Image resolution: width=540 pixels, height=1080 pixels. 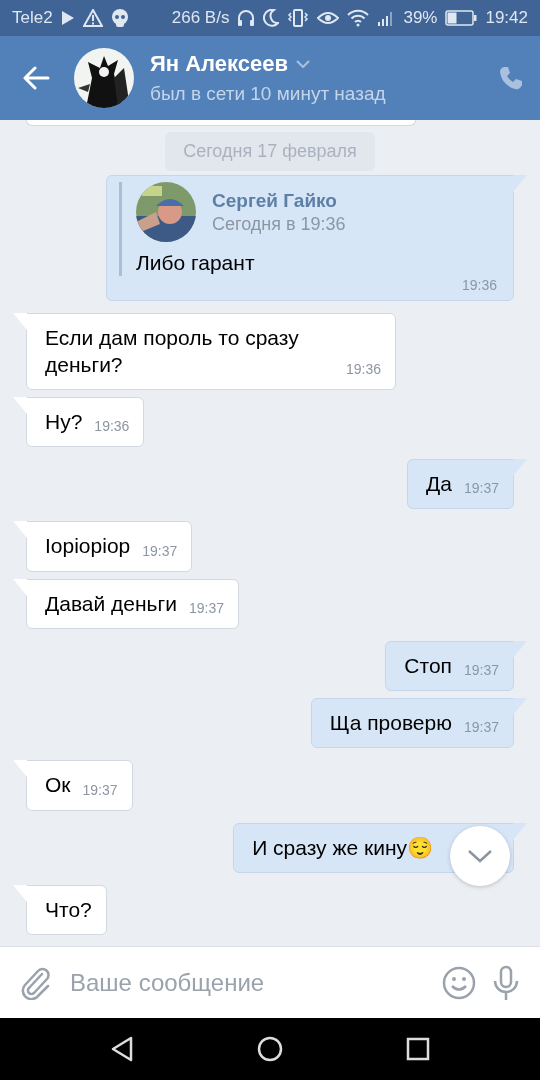 I want to click on back-icon, so click(x=121, y=1049).